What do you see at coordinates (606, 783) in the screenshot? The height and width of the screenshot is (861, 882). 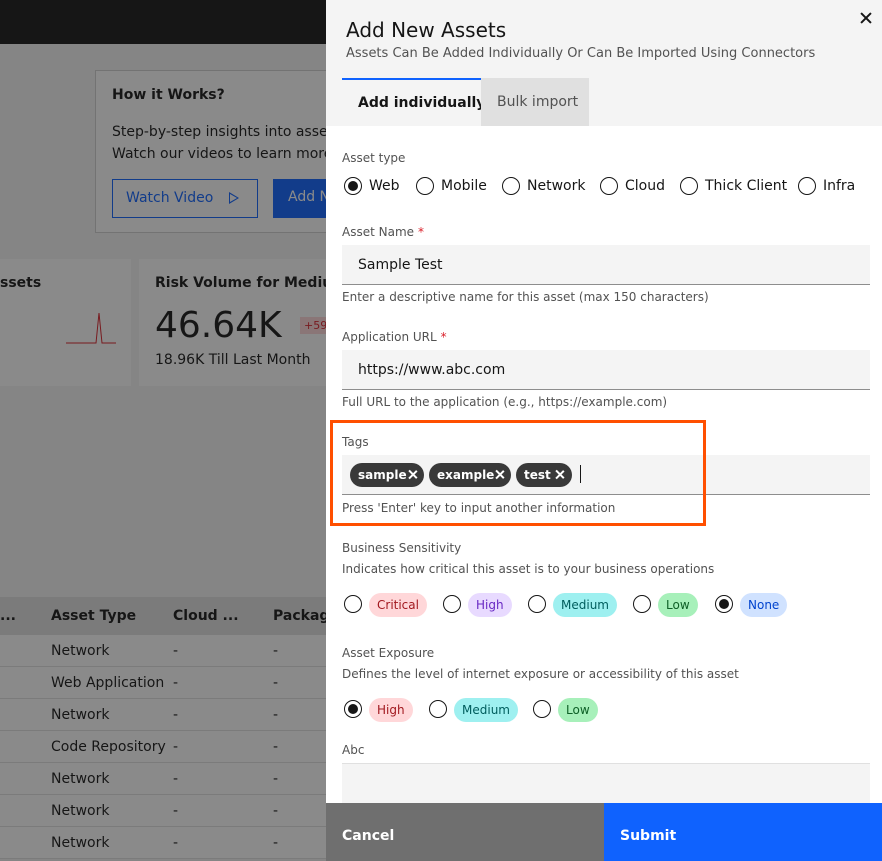 I see `abc-input` at bounding box center [606, 783].